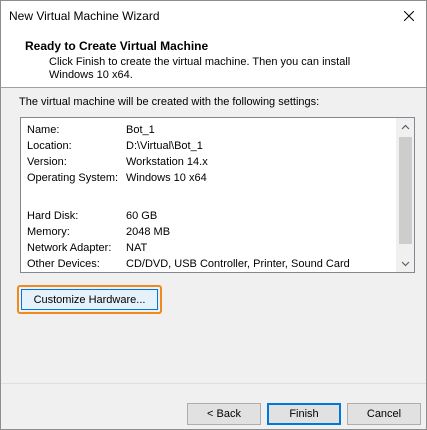  Describe the element at coordinates (384, 414) in the screenshot. I see `cancel-button: Cancel` at that location.